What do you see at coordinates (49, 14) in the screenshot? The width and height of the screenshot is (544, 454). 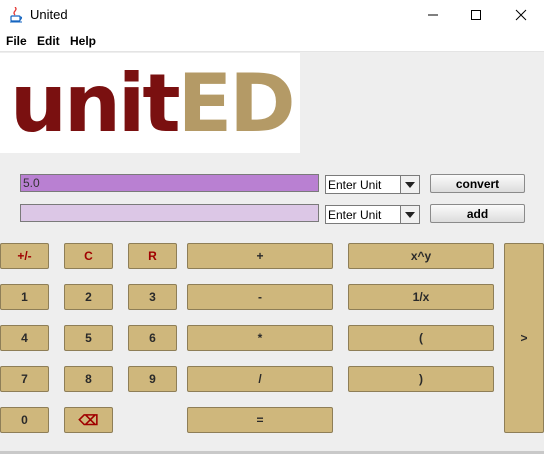 I see `window-title: United` at bounding box center [49, 14].